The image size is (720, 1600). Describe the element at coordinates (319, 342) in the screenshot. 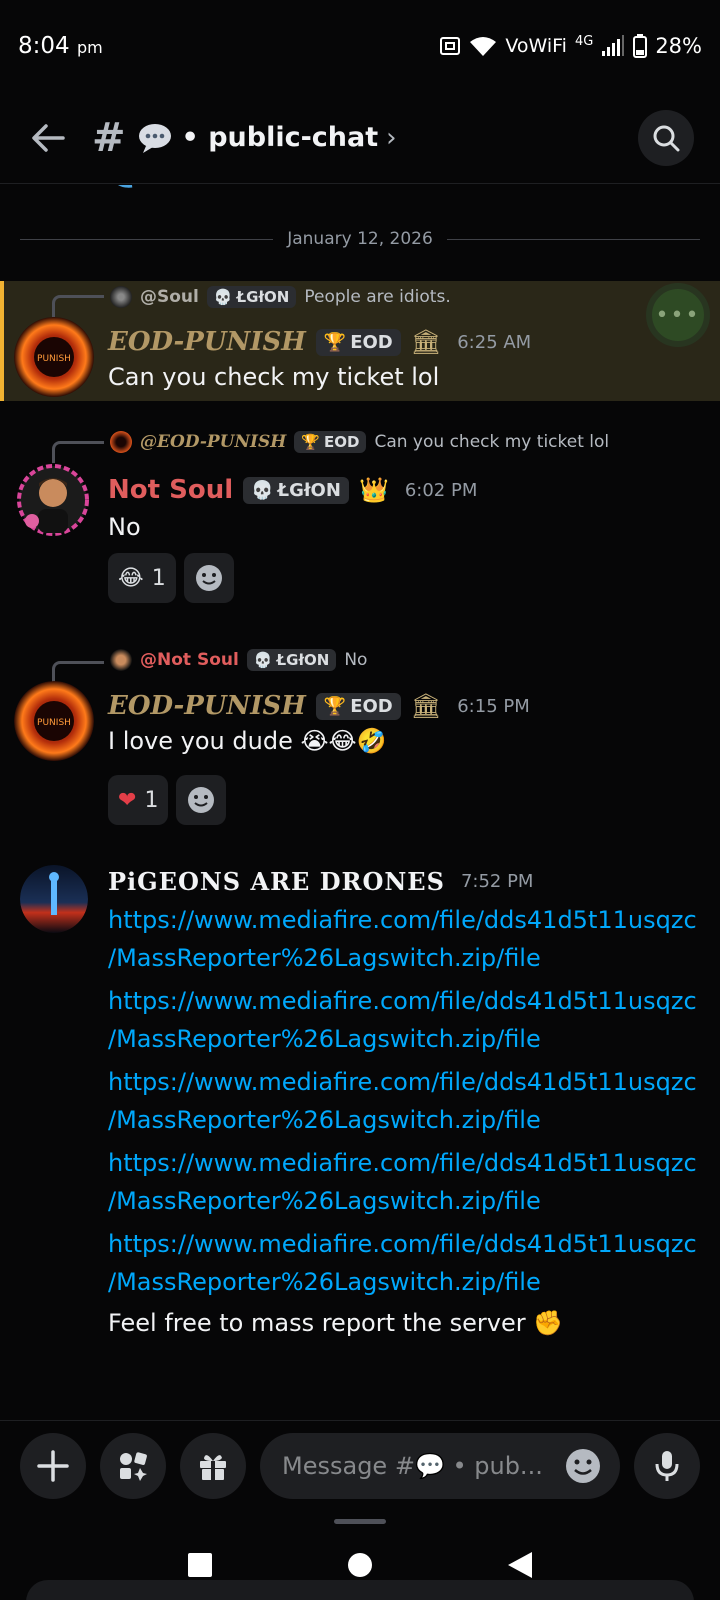

I see `message-header: EOD-PUNISH 🏆 EOD 🏛 6:25 AM` at that location.